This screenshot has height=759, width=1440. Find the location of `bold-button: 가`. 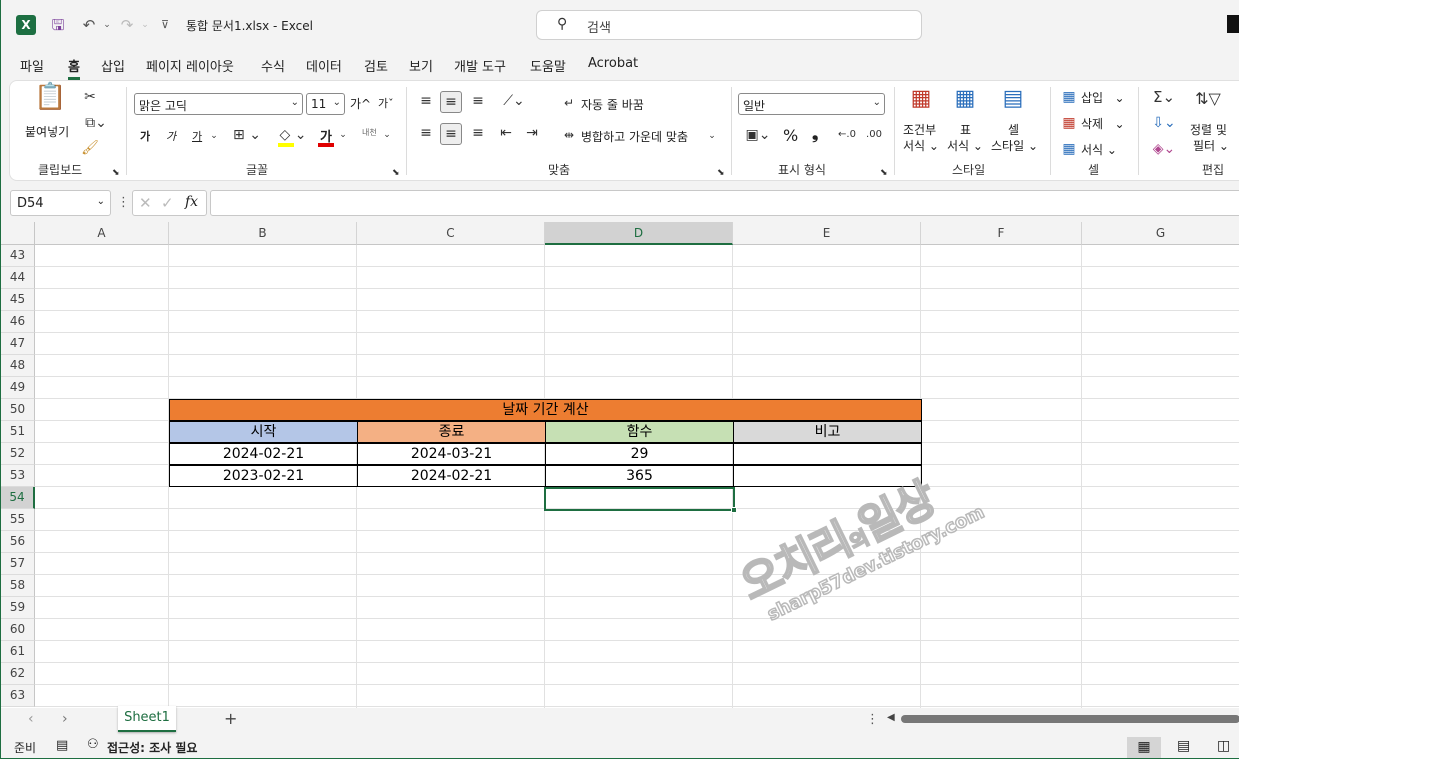

bold-button: 가 is located at coordinates (145, 136).